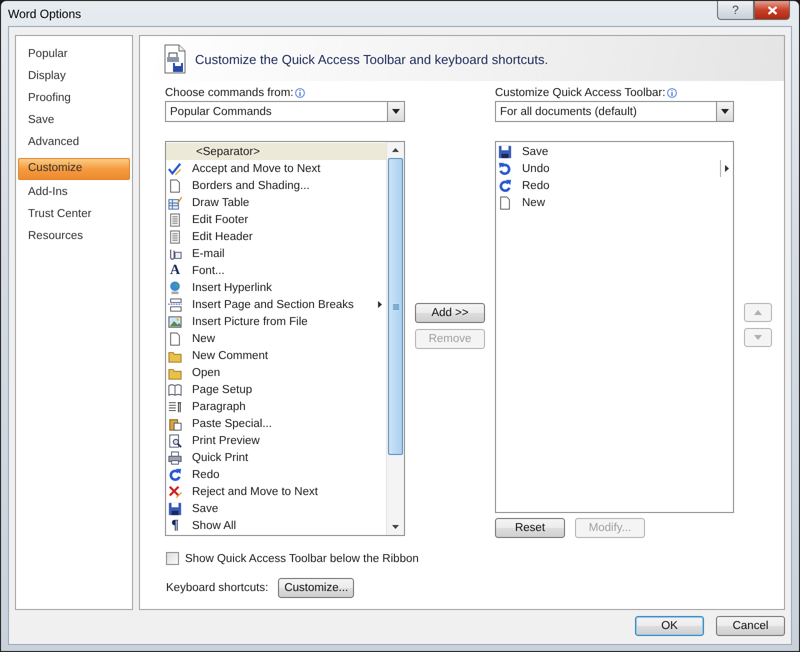 The height and width of the screenshot is (652, 800). I want to click on sidebar-item: Popular, so click(74, 54).